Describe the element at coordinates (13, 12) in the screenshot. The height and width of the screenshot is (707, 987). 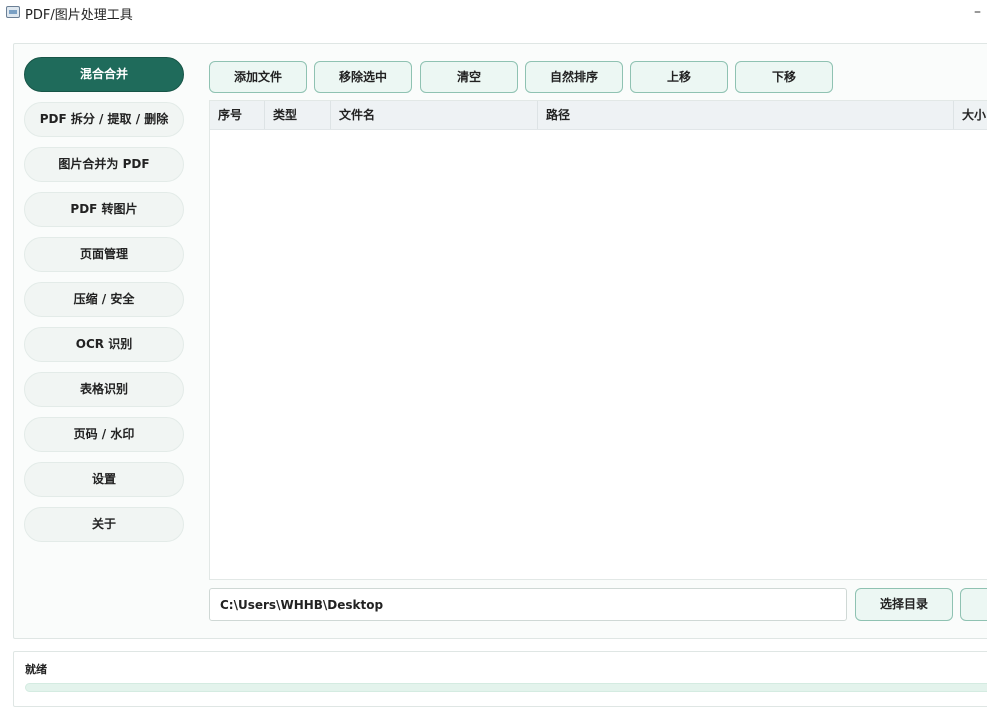
I see `app-icon` at that location.